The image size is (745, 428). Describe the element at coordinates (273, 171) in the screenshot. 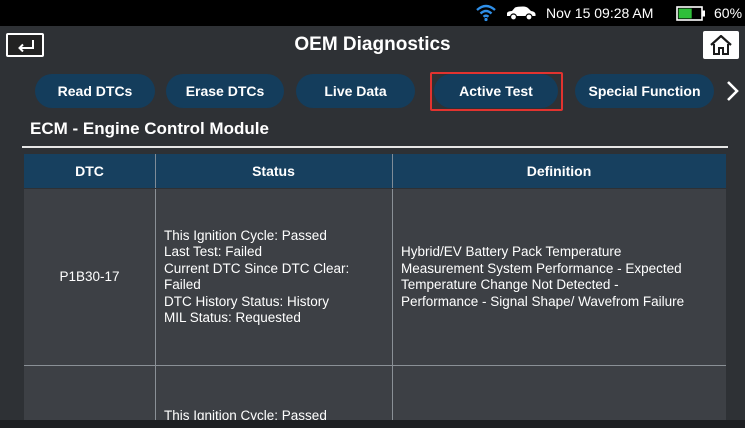

I see `column-header-status: Status` at that location.